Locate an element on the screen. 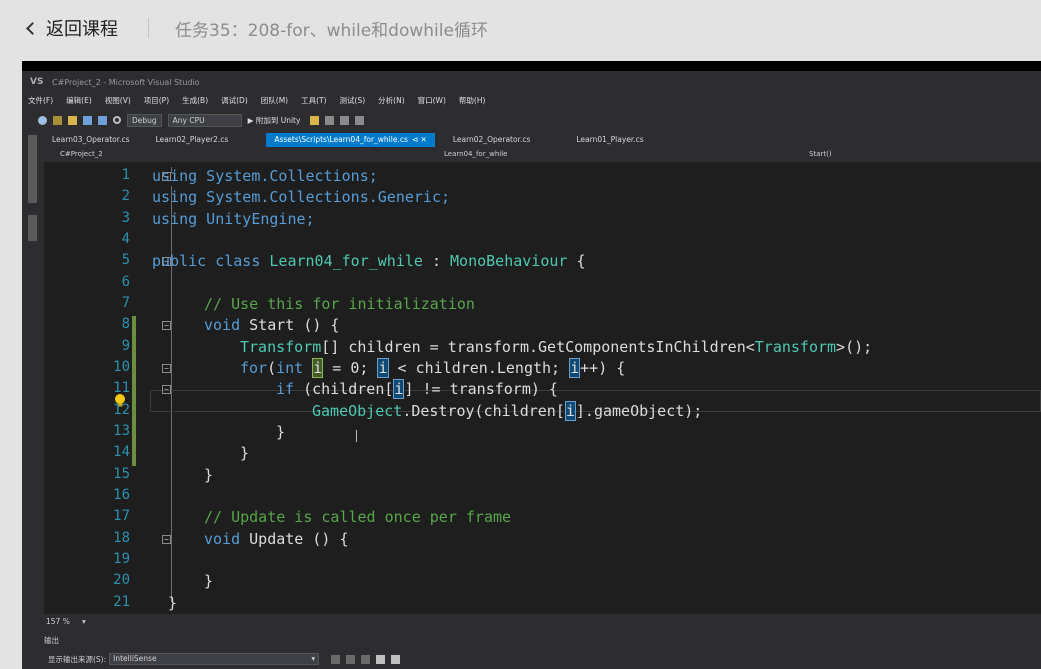 The width and height of the screenshot is (1041, 669). new-project-icon is located at coordinates (57, 120).